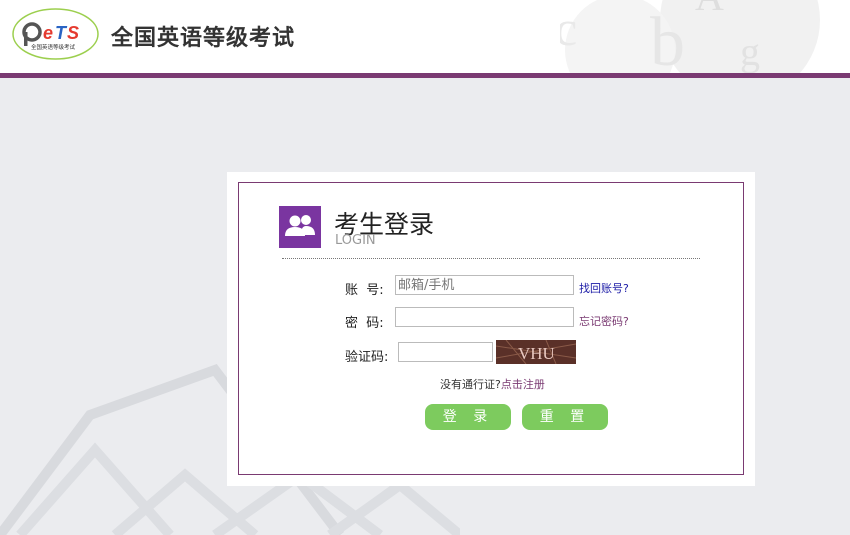 The image size is (850, 535). What do you see at coordinates (425, 36) in the screenshot?
I see `header: e T S 全国英语等级考试 全国英语等级考试 A b g c` at bounding box center [425, 36].